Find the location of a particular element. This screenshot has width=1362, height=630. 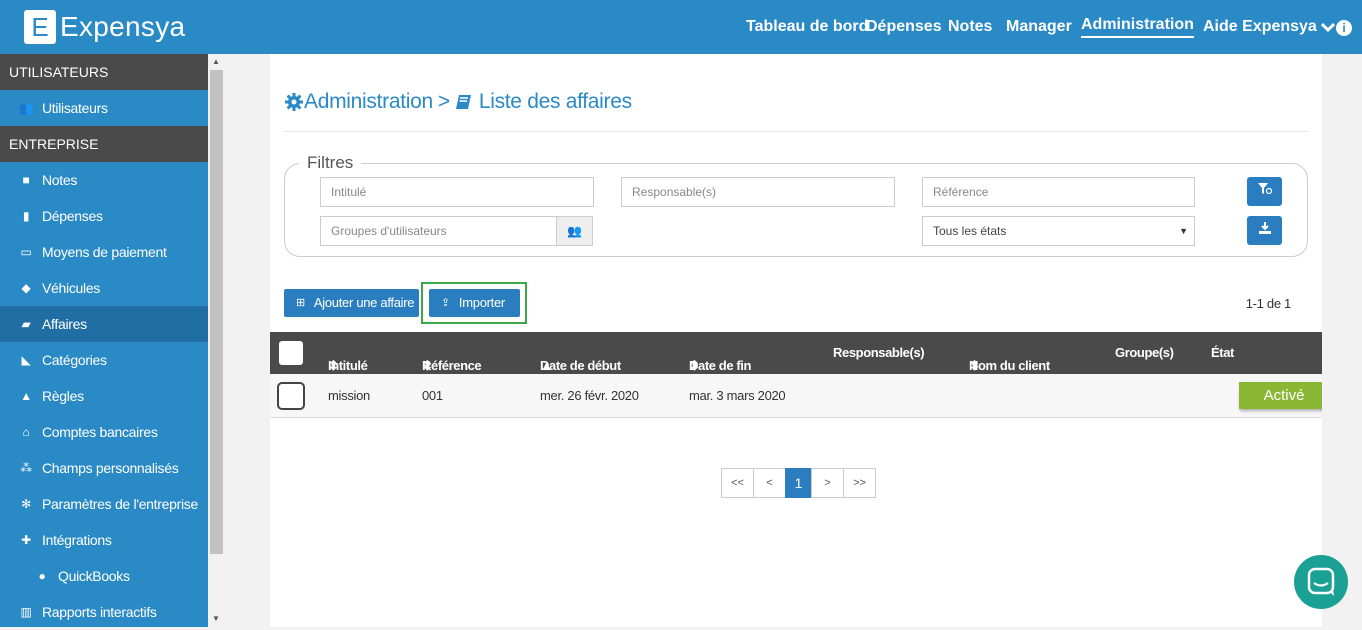

briefcase-icon: ■ is located at coordinates (26, 180).